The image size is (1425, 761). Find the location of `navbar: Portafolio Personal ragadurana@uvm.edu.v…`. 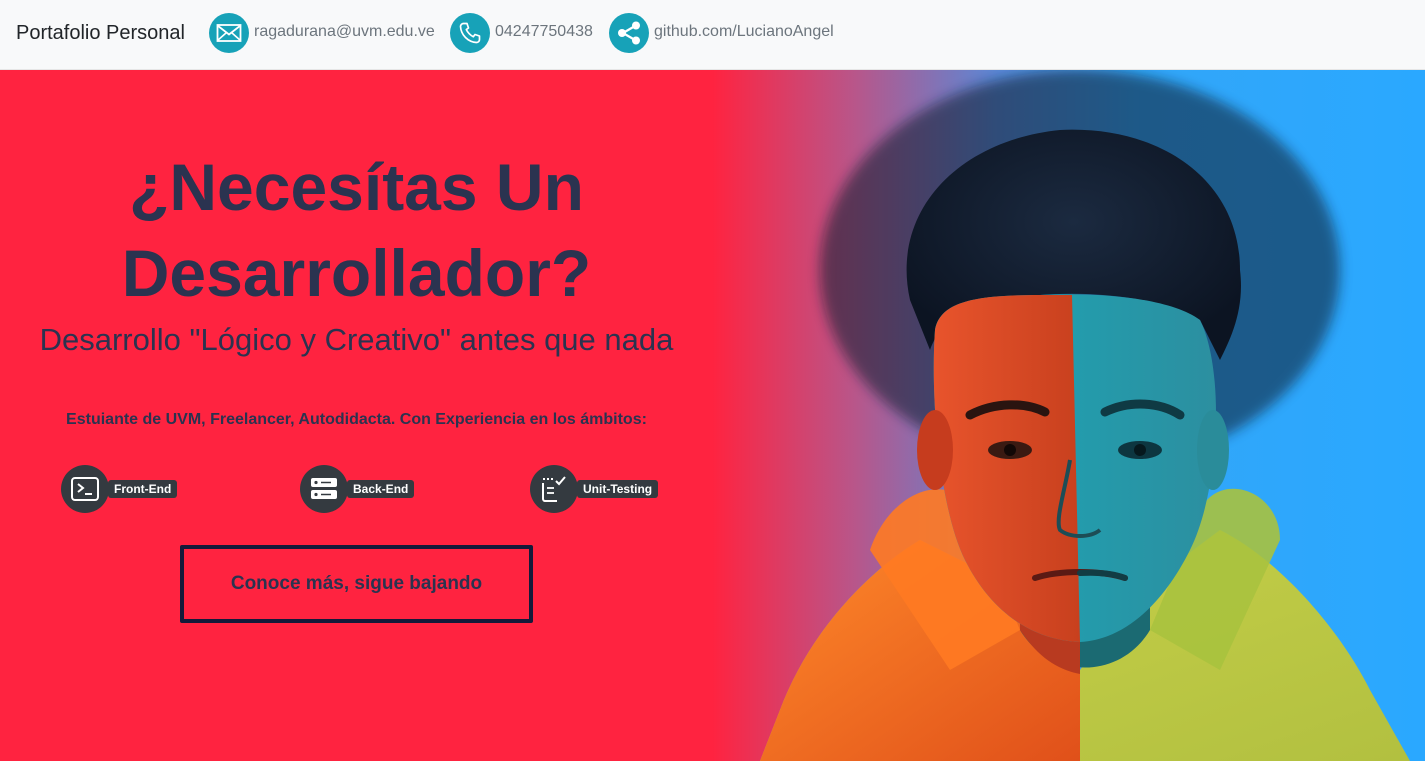

navbar: Portafolio Personal ragadurana@uvm.edu.v… is located at coordinates (712, 35).